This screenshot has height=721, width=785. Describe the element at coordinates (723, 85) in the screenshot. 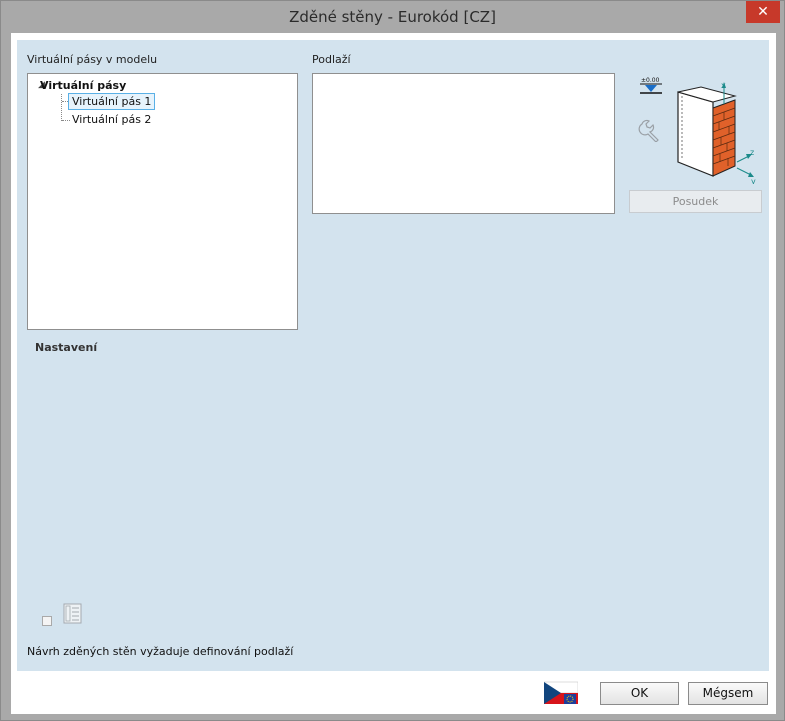

I see `axis-x-label: x` at that location.